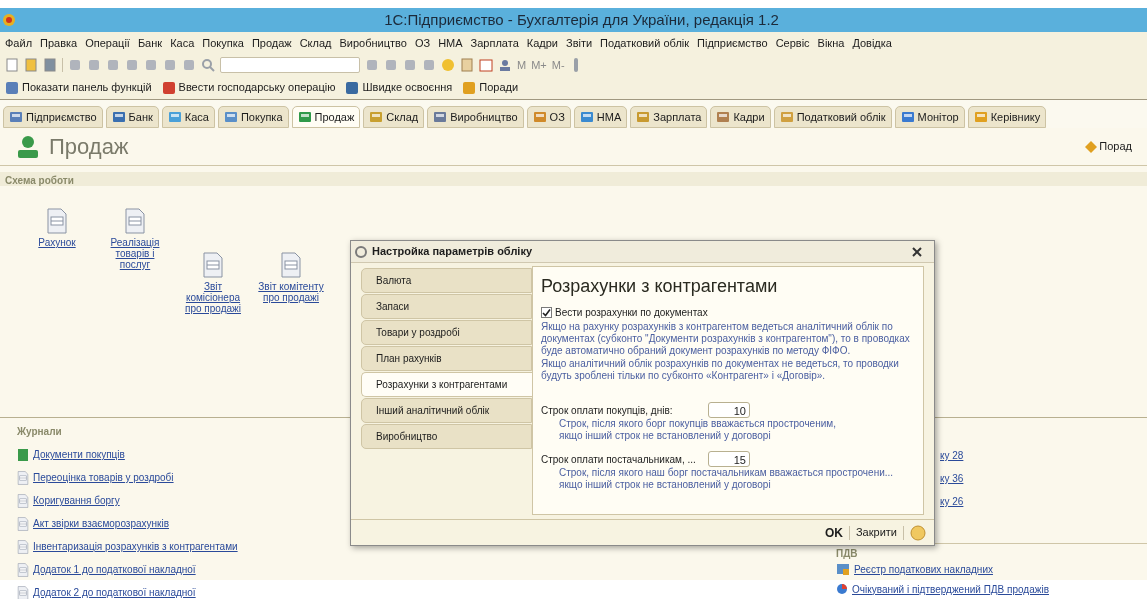  Describe the element at coordinates (832, 117) in the screenshot. I see `section-tab: Податковий облік` at that location.